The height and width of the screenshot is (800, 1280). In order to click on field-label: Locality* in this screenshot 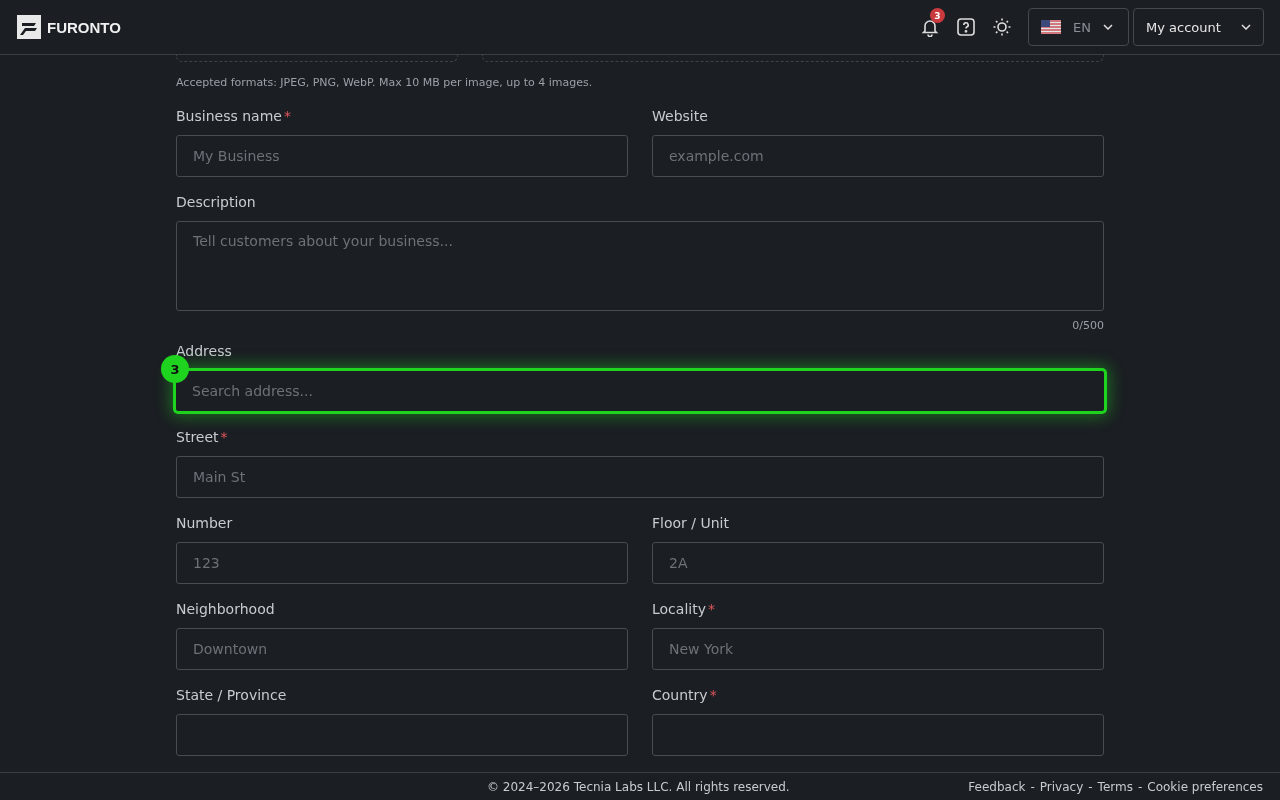, I will do `click(684, 609)`.